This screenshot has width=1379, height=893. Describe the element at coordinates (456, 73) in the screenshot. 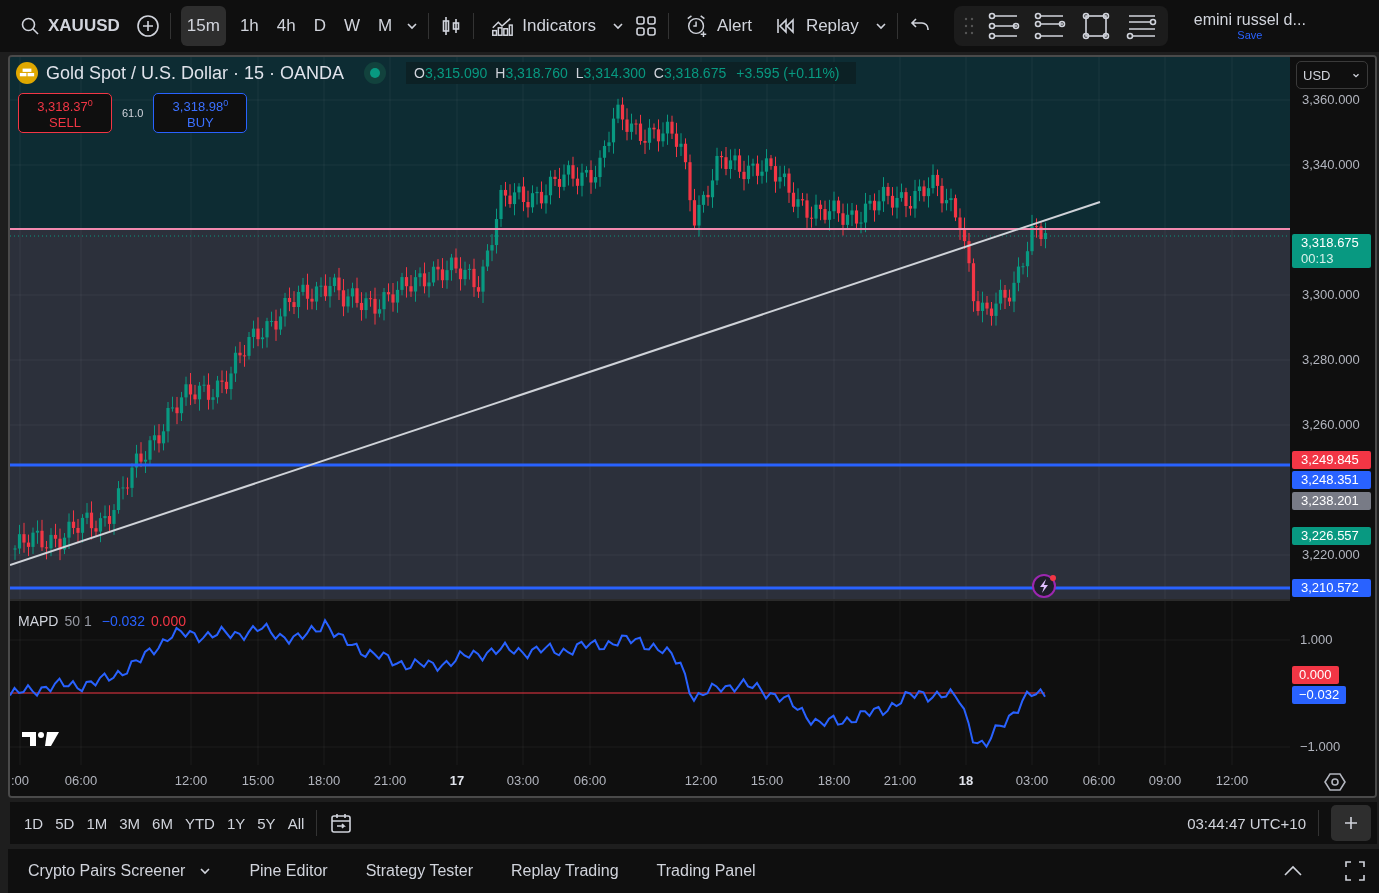

I see `ohlc-value: 3,315.090` at that location.